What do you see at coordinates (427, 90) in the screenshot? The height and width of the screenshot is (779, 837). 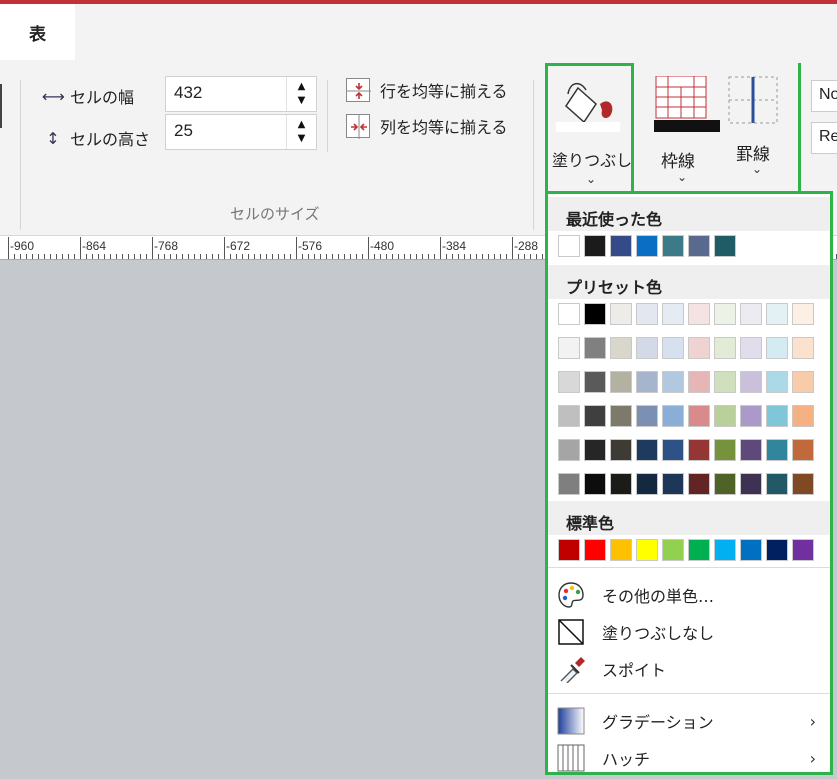 I see `equalize-rows-button: 行を均等に揃える` at bounding box center [427, 90].